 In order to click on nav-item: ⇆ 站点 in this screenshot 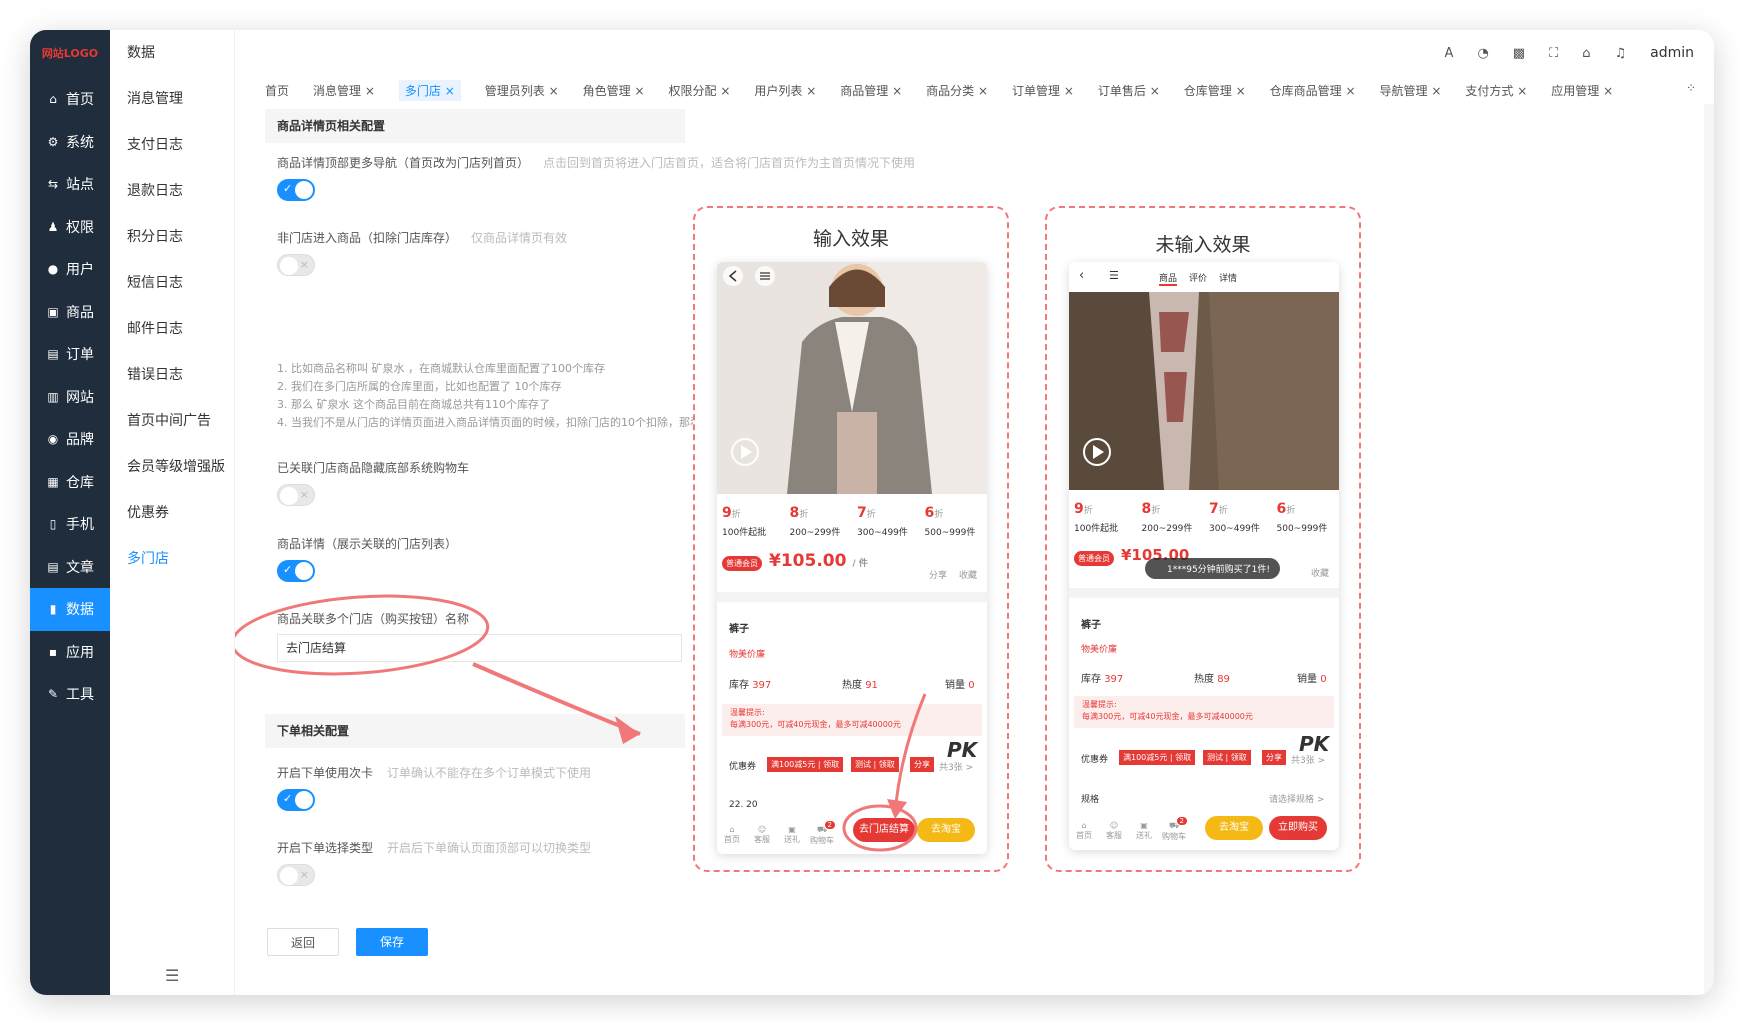, I will do `click(70, 184)`.